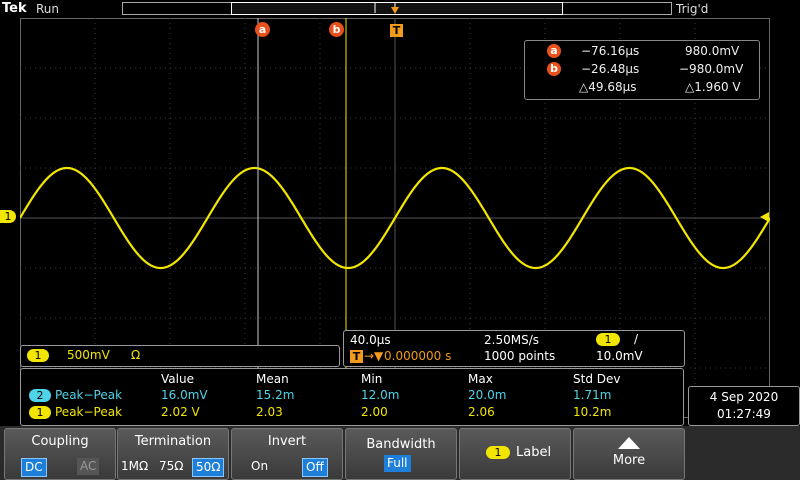 The height and width of the screenshot is (480, 800). Describe the element at coordinates (480, 379) in the screenshot. I see `col-header-max: Max` at that location.